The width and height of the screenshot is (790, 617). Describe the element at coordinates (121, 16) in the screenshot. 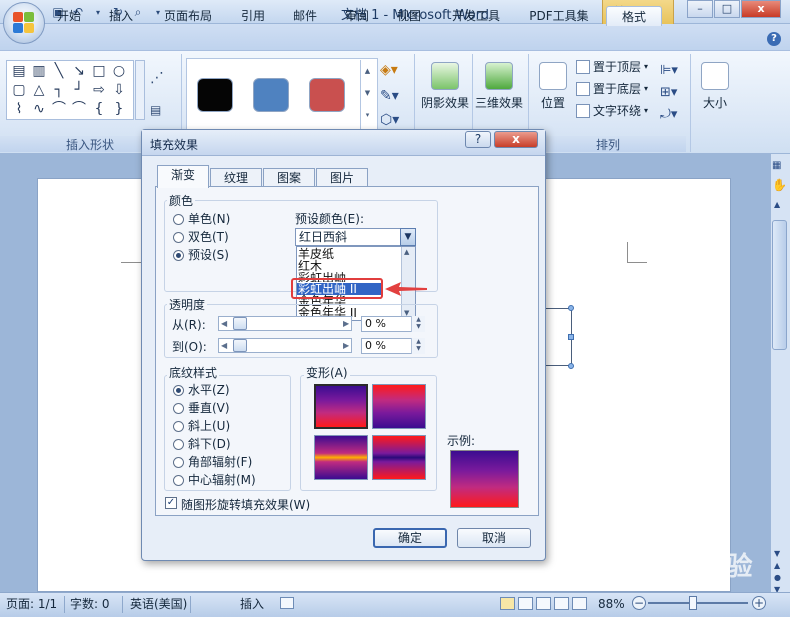

I see `tab-insert: 插入` at that location.